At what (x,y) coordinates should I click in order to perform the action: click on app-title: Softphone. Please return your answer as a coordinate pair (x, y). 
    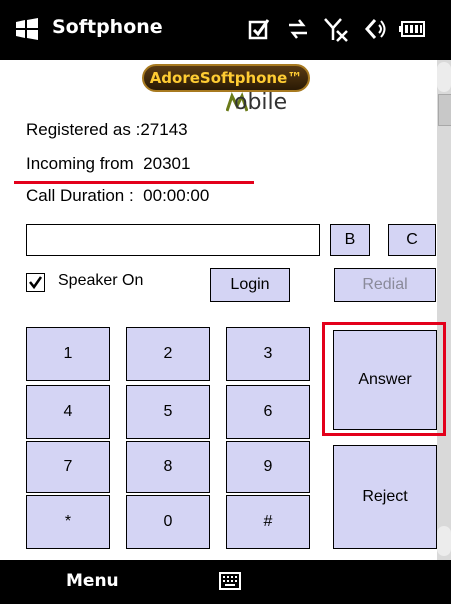
    Looking at the image, I should click on (107, 27).